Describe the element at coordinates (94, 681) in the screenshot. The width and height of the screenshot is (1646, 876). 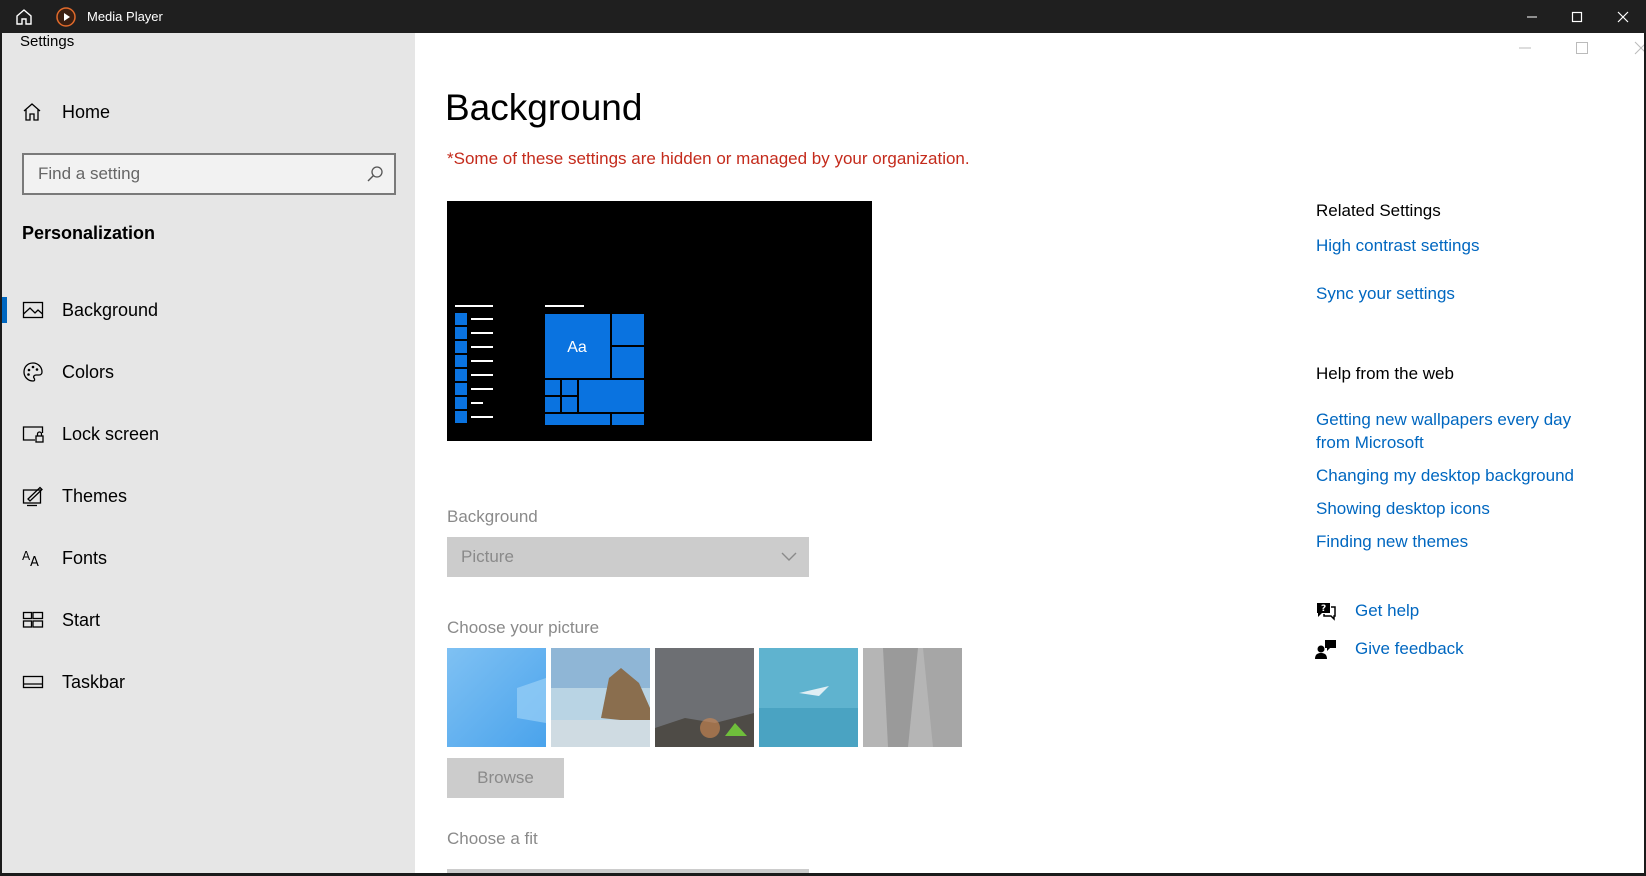
I see `nav-item-label: Taskbar` at that location.